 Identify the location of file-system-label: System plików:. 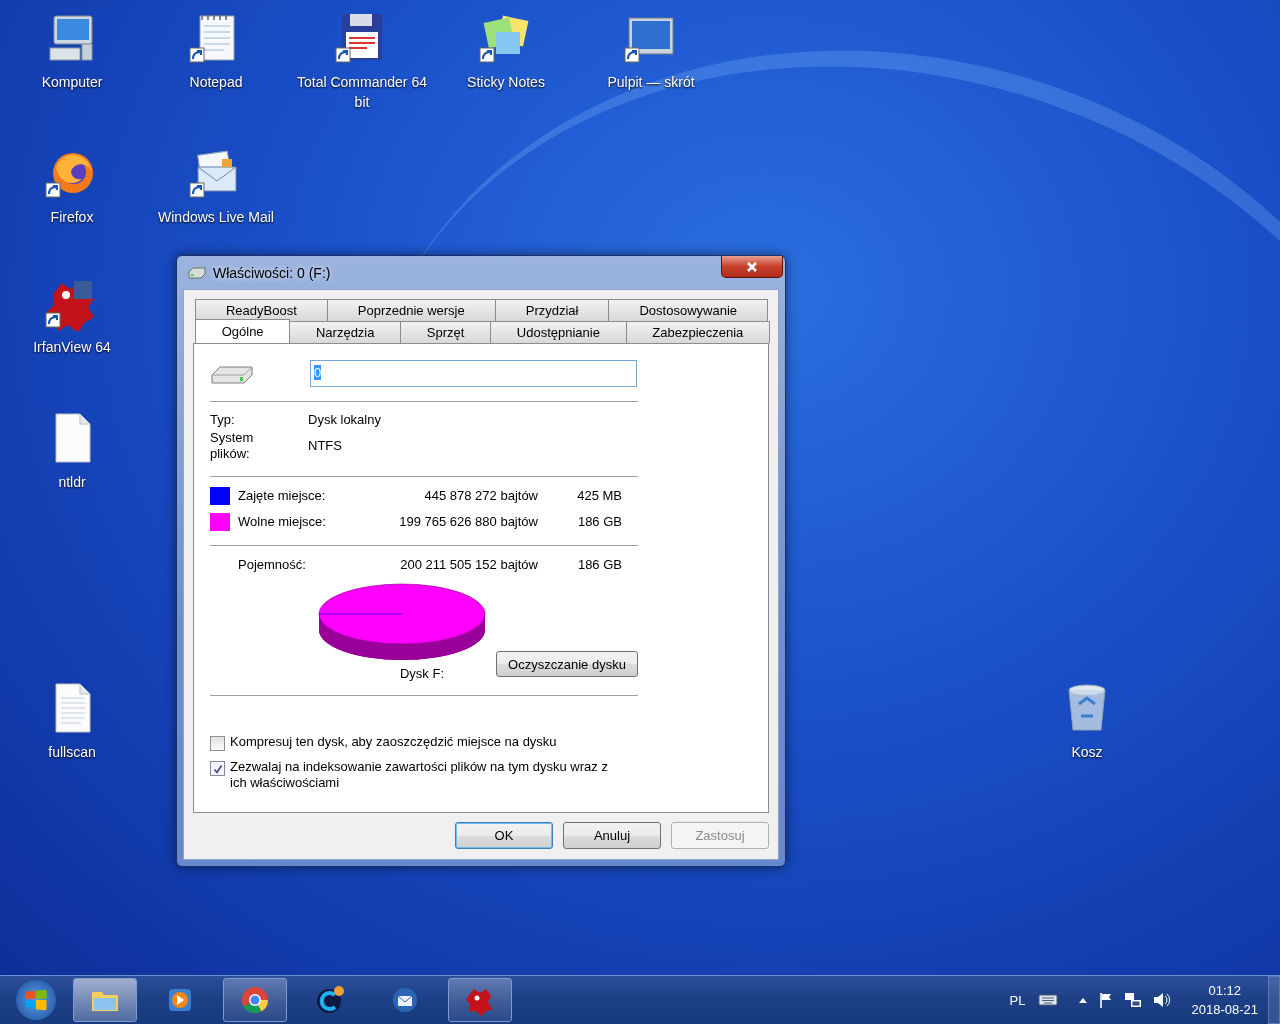
(232, 446).